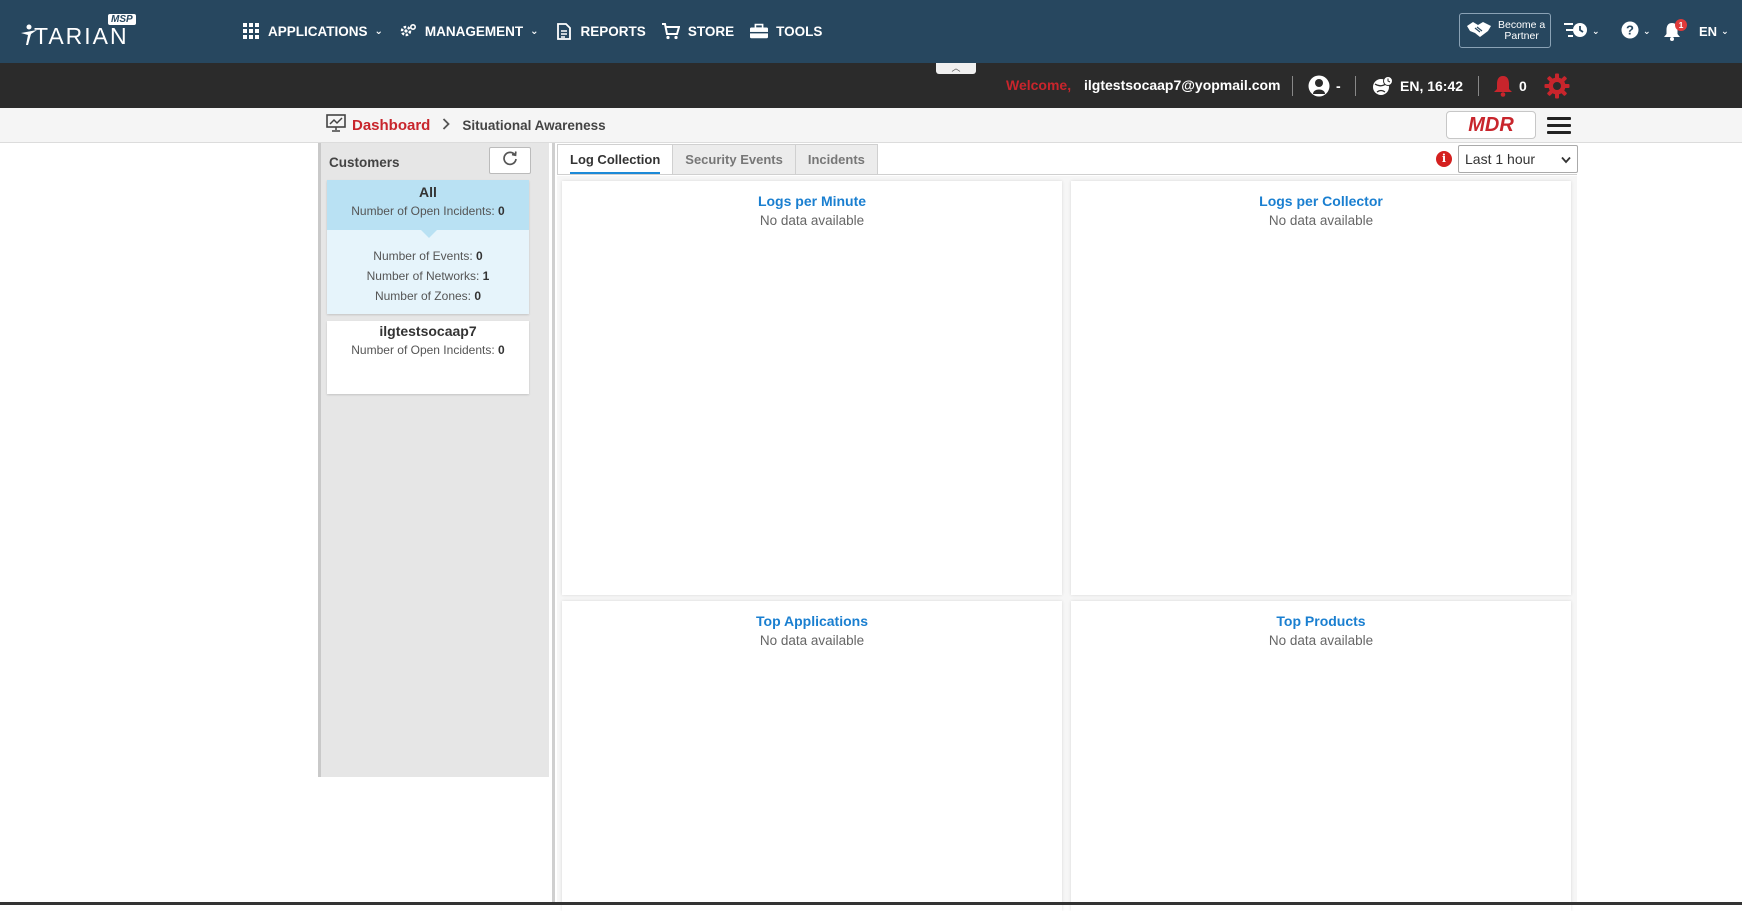  I want to click on user-email: ilgtestsocaap7@yopmail.com, so click(1182, 85).